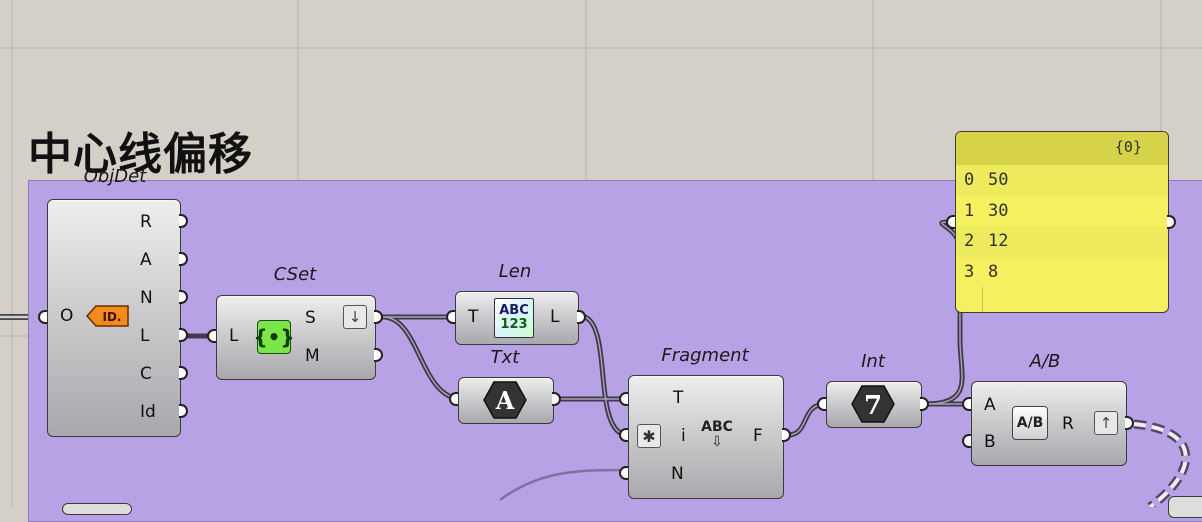  I want to click on ab-grip-b, so click(966, 441).